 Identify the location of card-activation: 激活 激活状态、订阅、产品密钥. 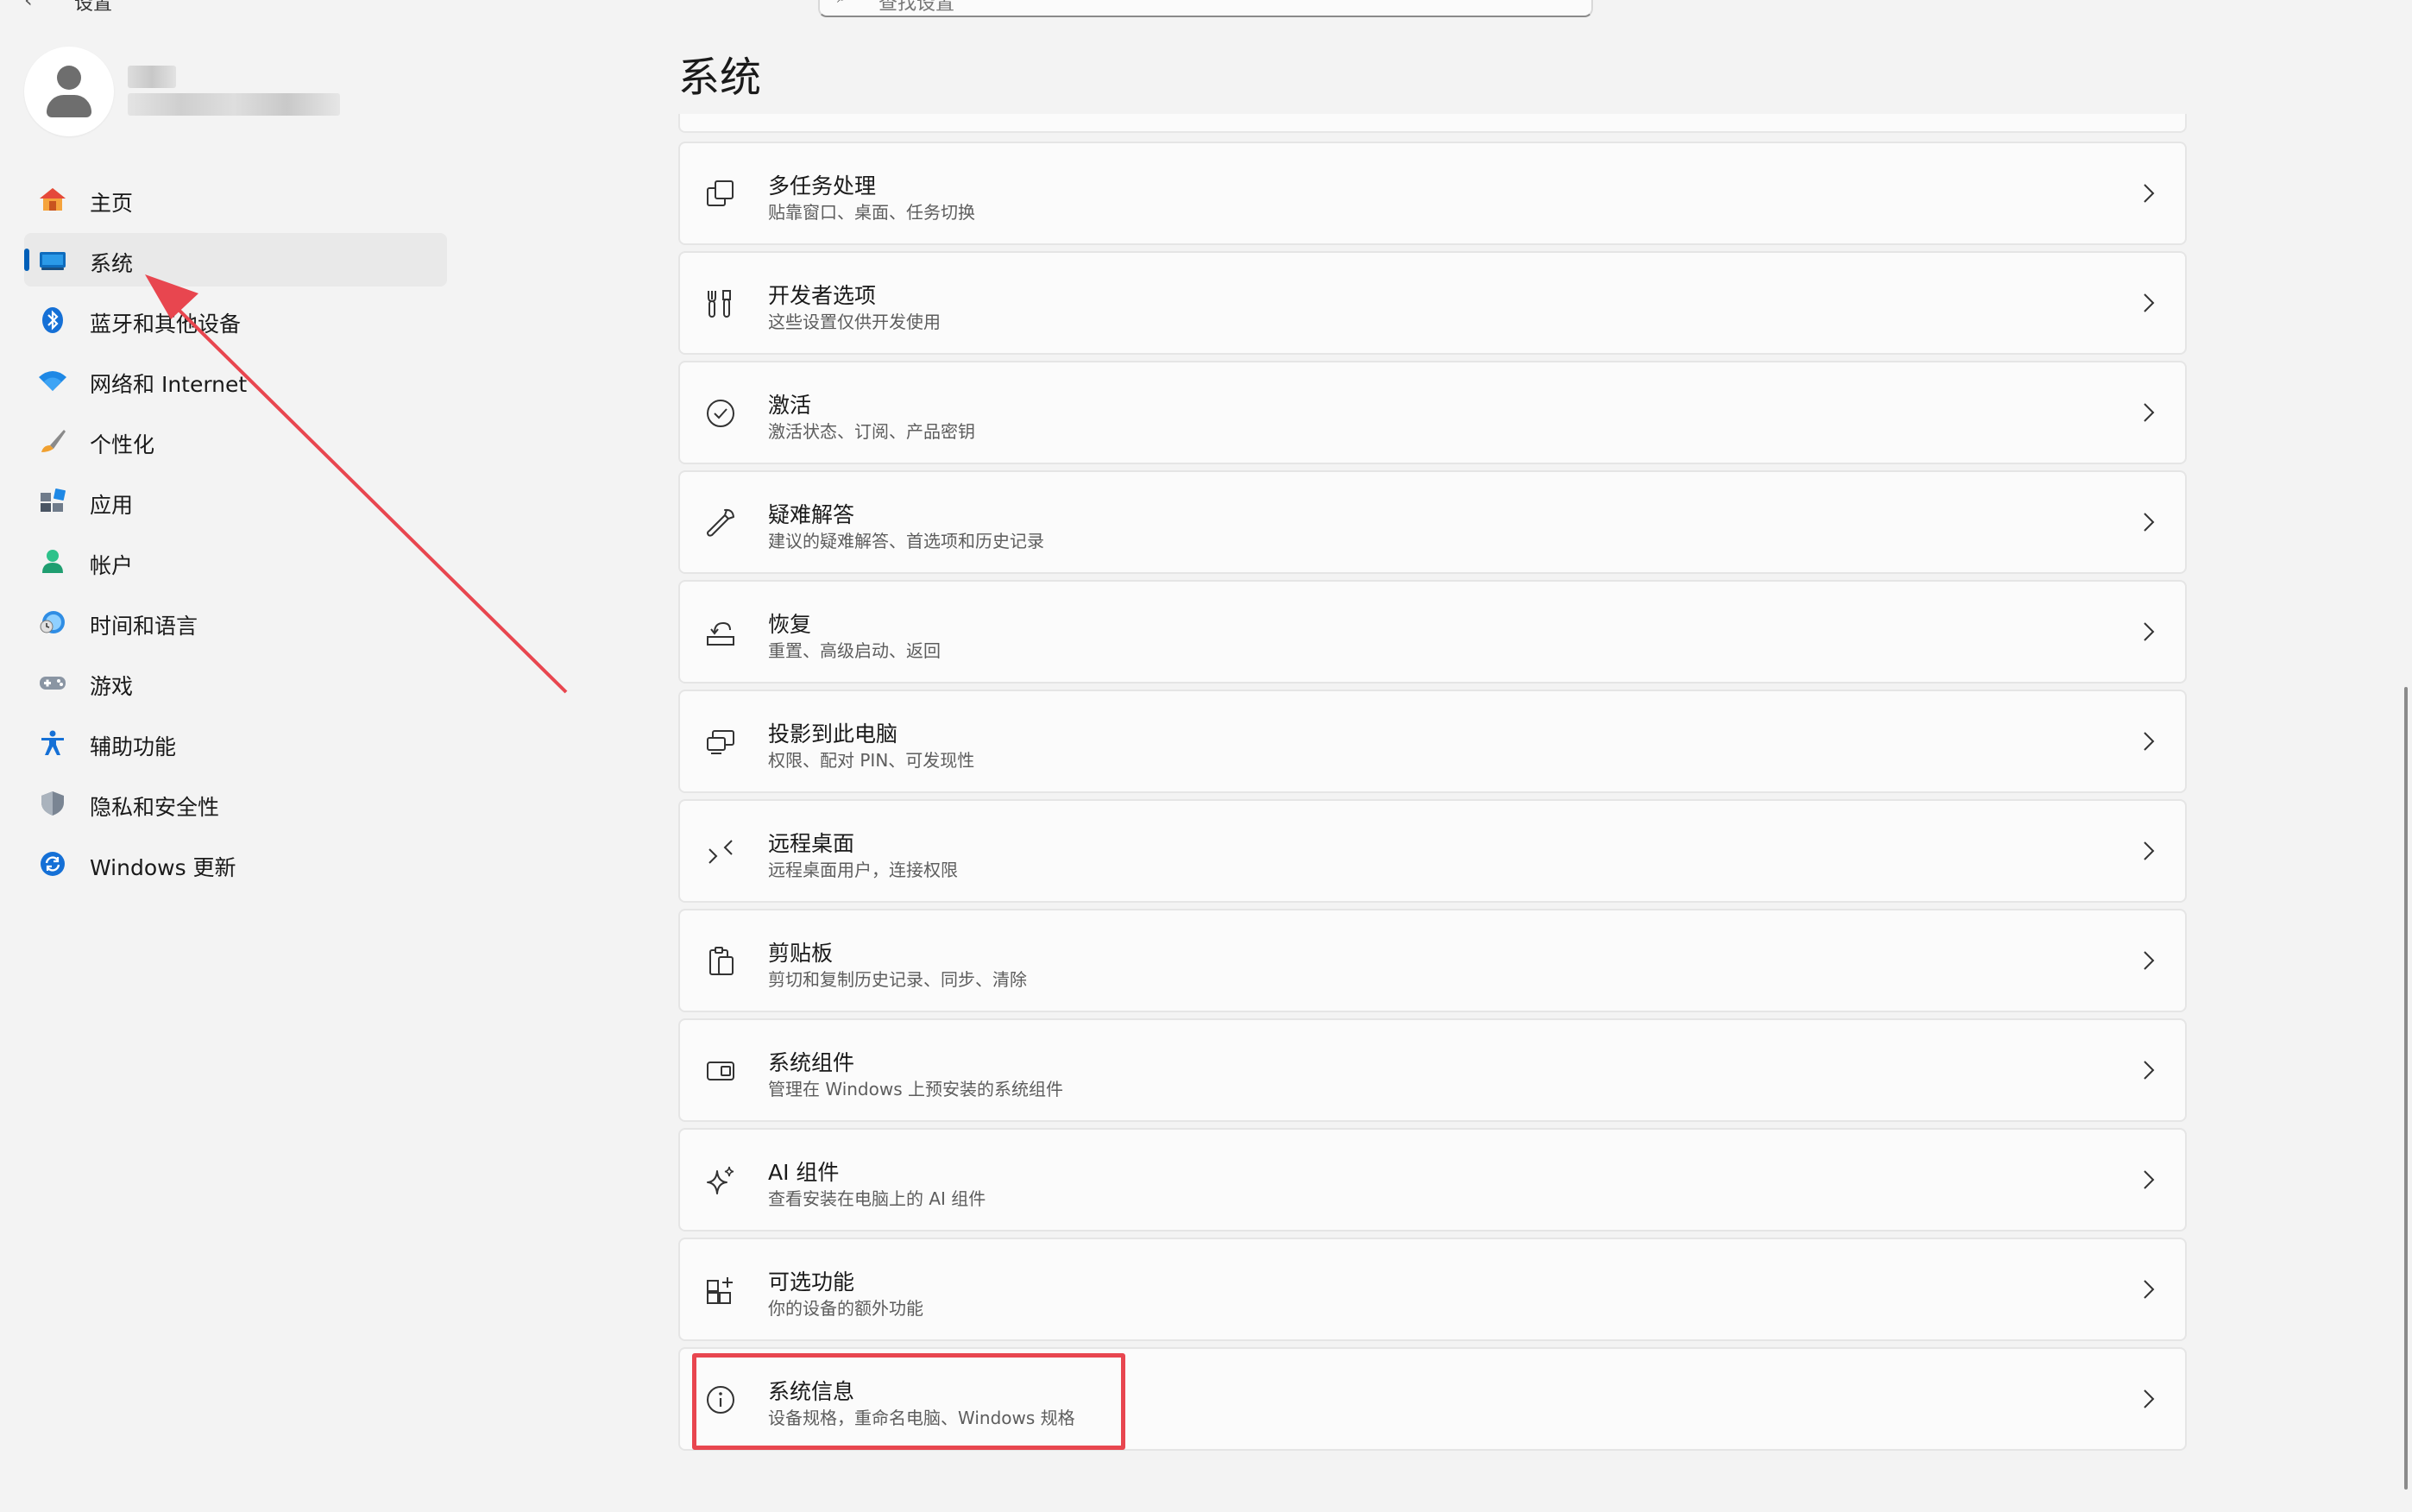
(1433, 413).